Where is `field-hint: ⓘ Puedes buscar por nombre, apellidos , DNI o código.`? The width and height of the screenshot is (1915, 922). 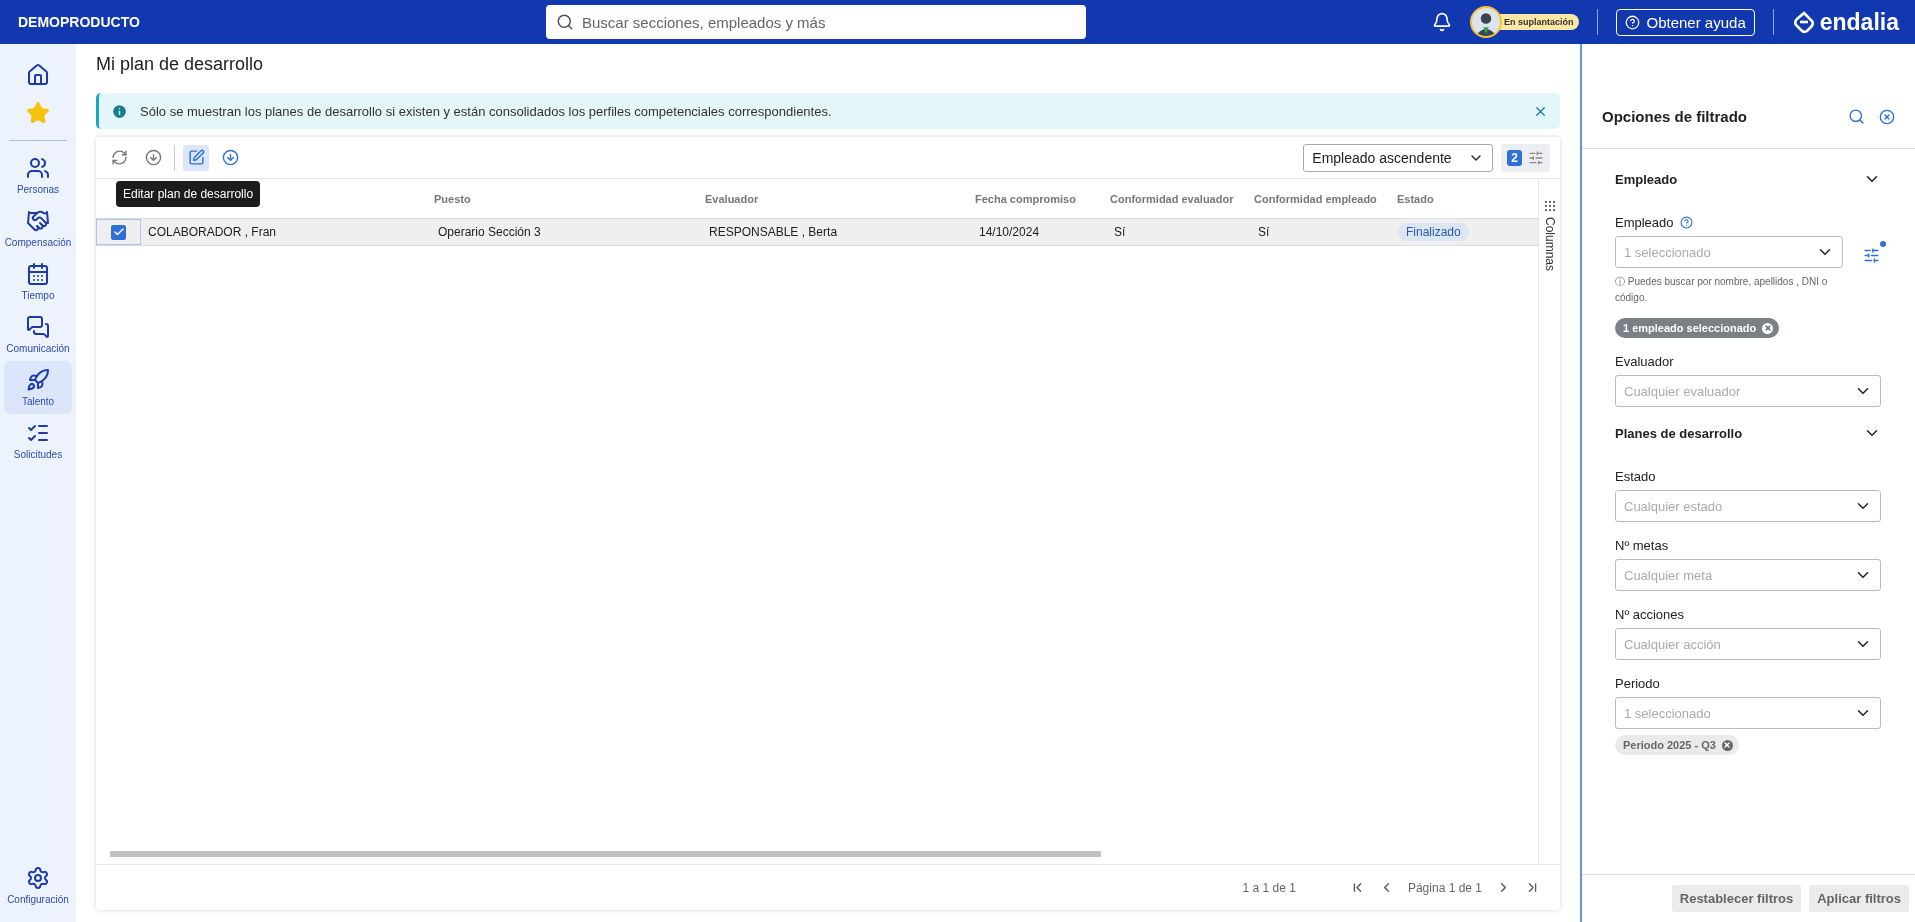
field-hint: ⓘ Puedes buscar por nombre, apellidos , DNI o código. is located at coordinates (1722, 290).